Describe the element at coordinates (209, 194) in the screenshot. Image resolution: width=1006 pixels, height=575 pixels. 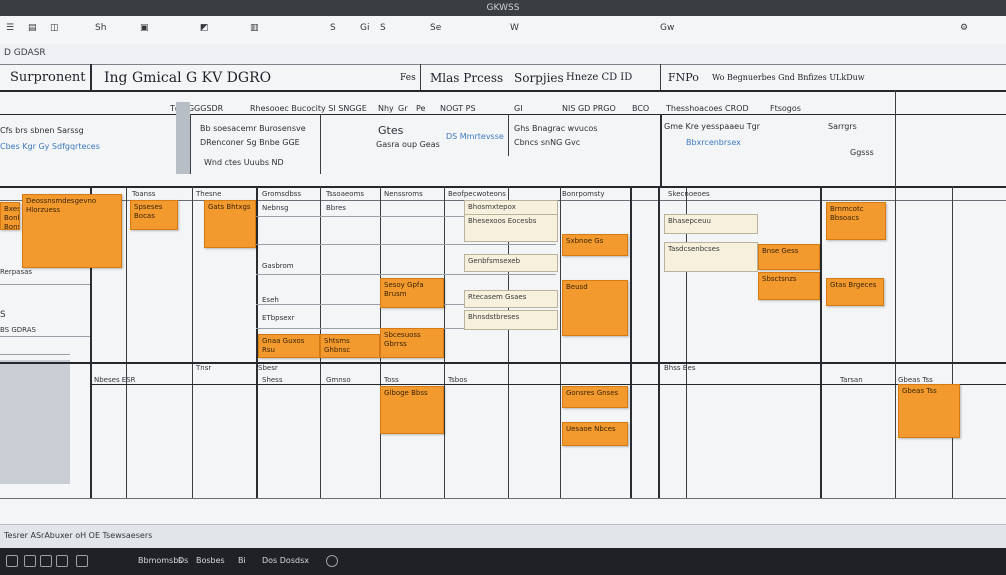
I see `column-header-2: Thesne` at that location.